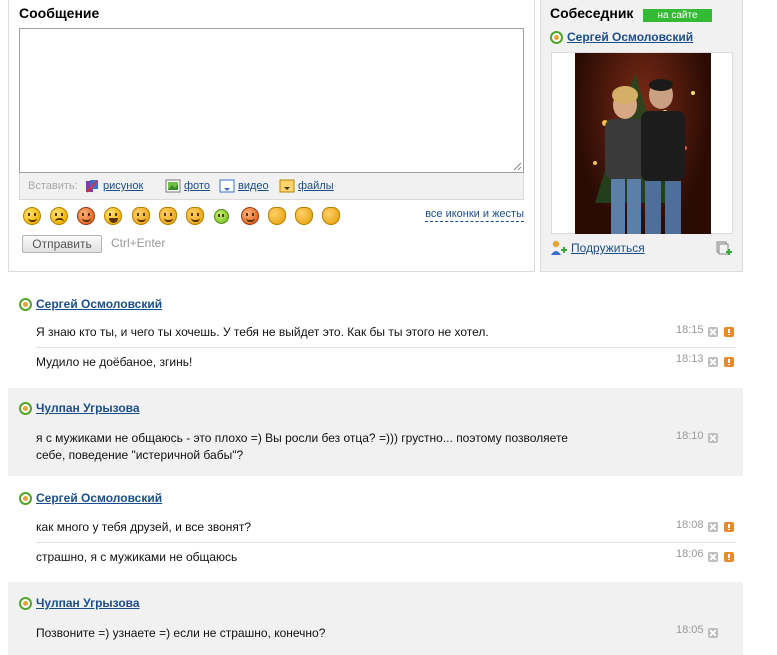 This screenshot has height=655, width=777. What do you see at coordinates (195, 216) in the screenshot?
I see `shy-emoticon-icon` at bounding box center [195, 216].